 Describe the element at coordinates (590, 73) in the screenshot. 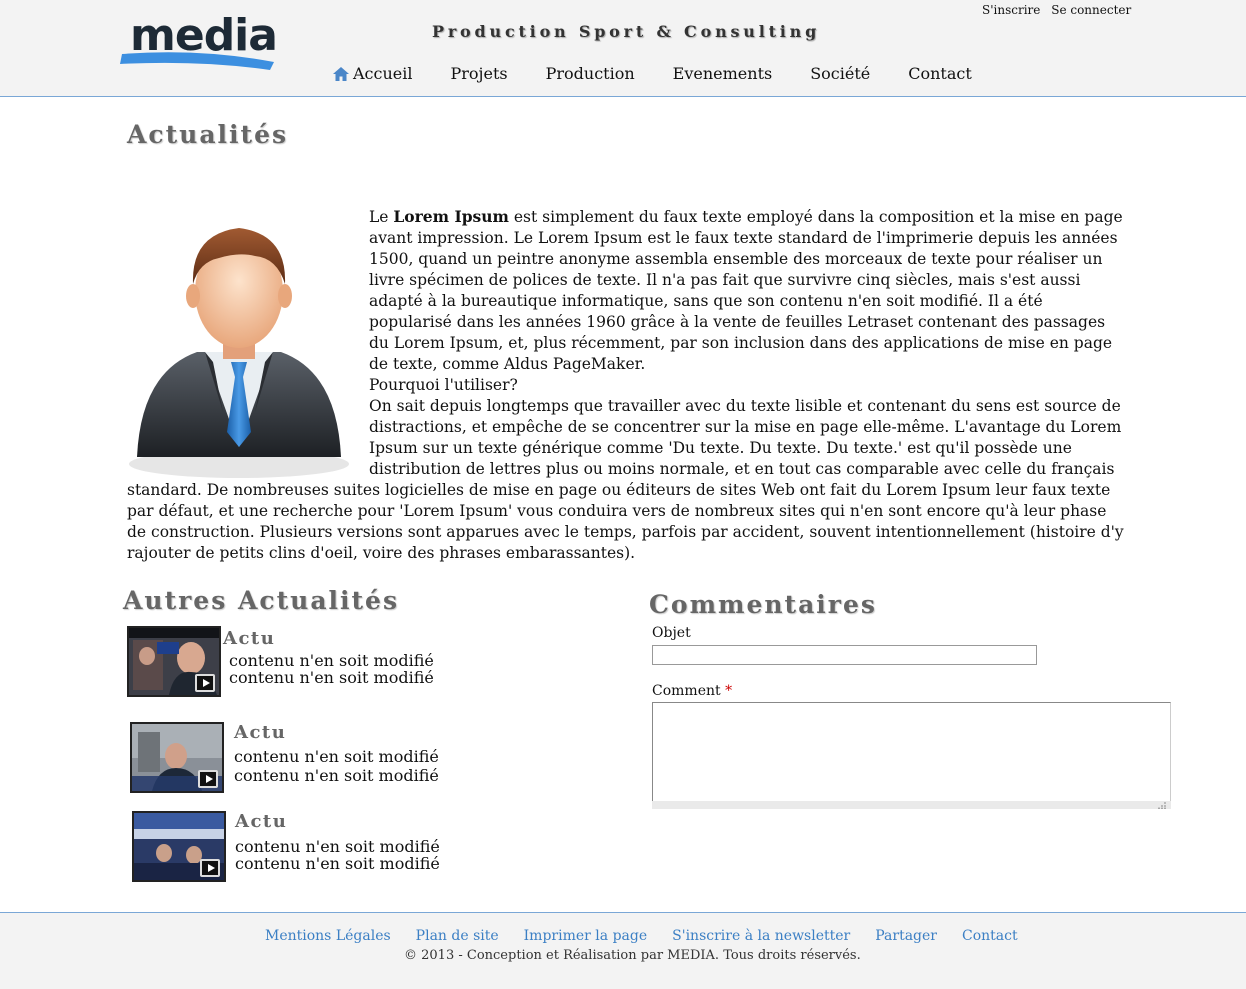

I see `nav-item-production: Production` at that location.